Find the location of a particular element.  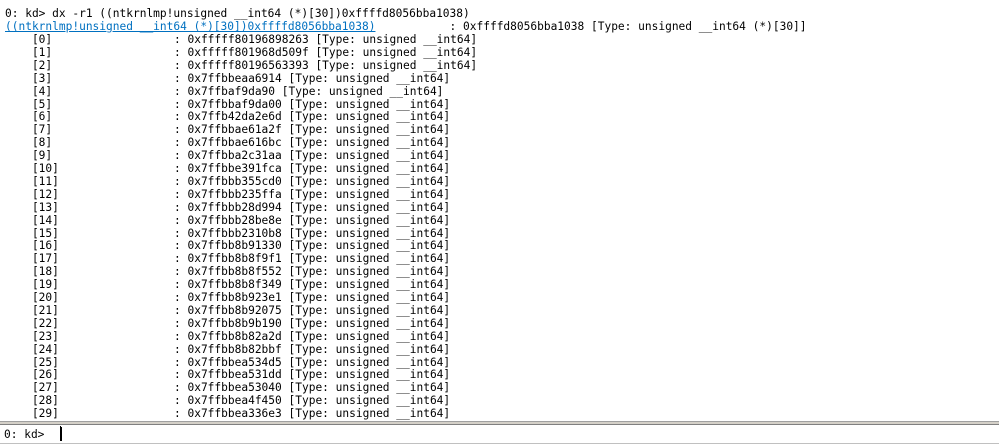

element-index: [19] is located at coordinates (32, 285).